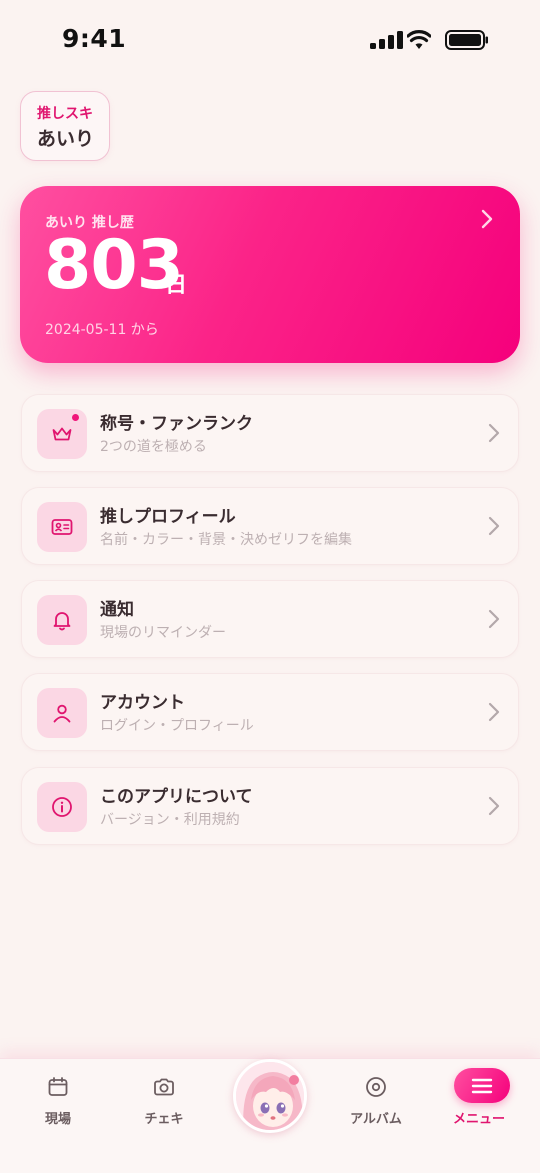 The image size is (540, 1173). I want to click on oshi-selector-label: 推しスキ, so click(65, 114).